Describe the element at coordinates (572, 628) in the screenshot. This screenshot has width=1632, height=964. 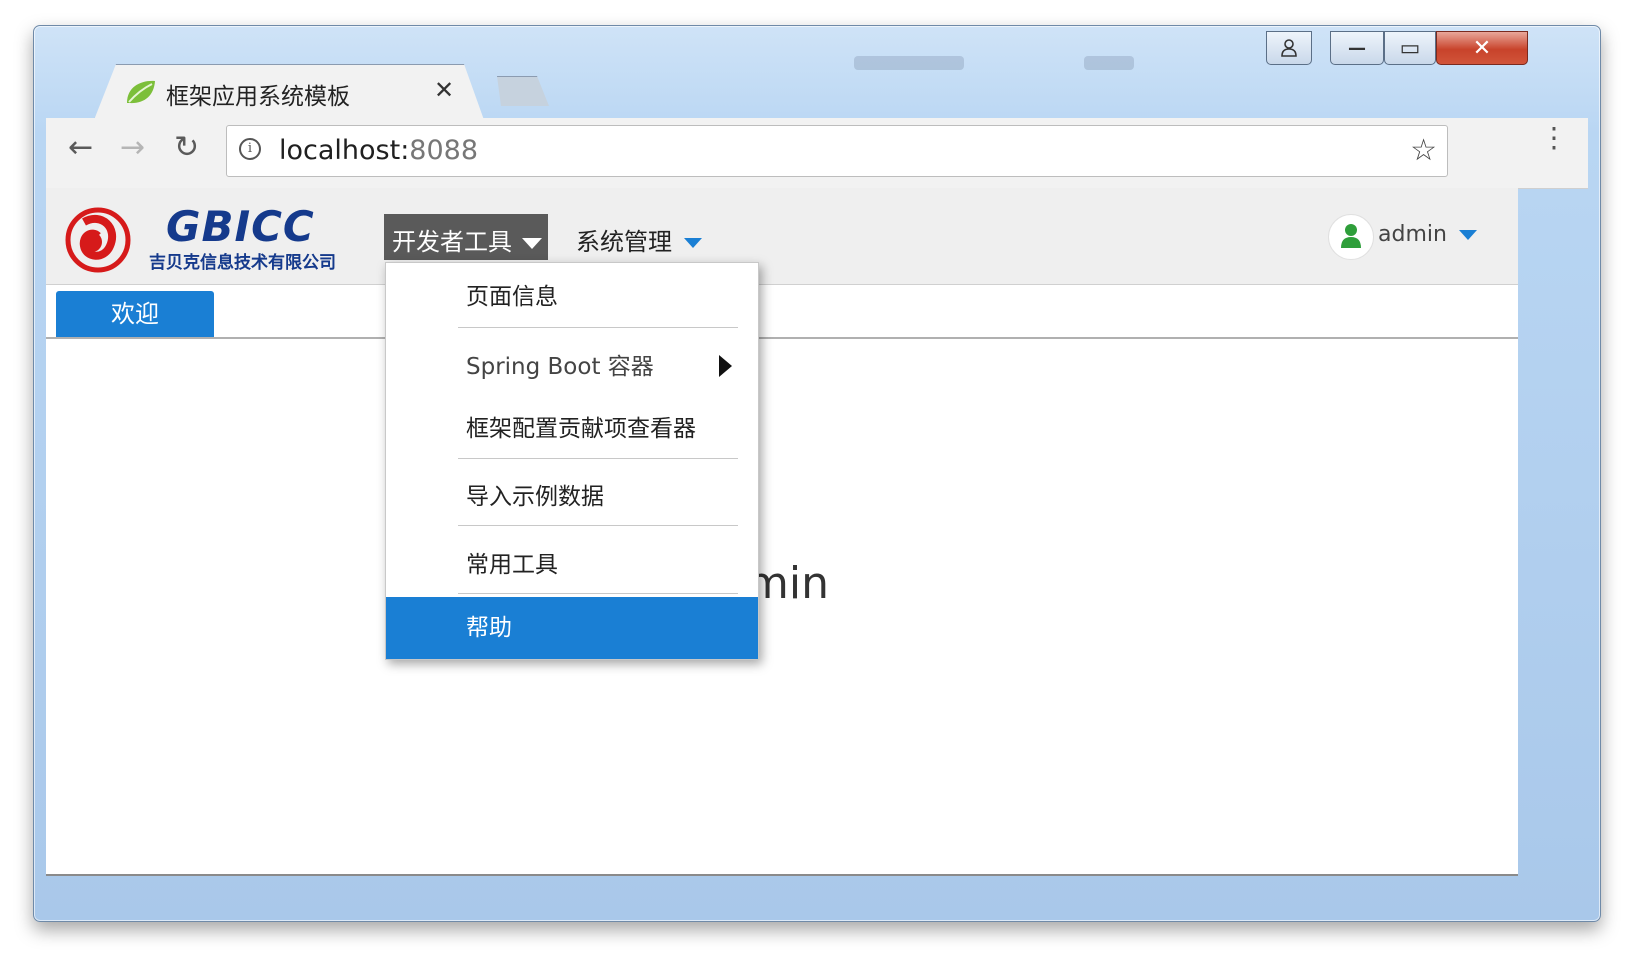
I see `menu-item-help: 帮助` at that location.